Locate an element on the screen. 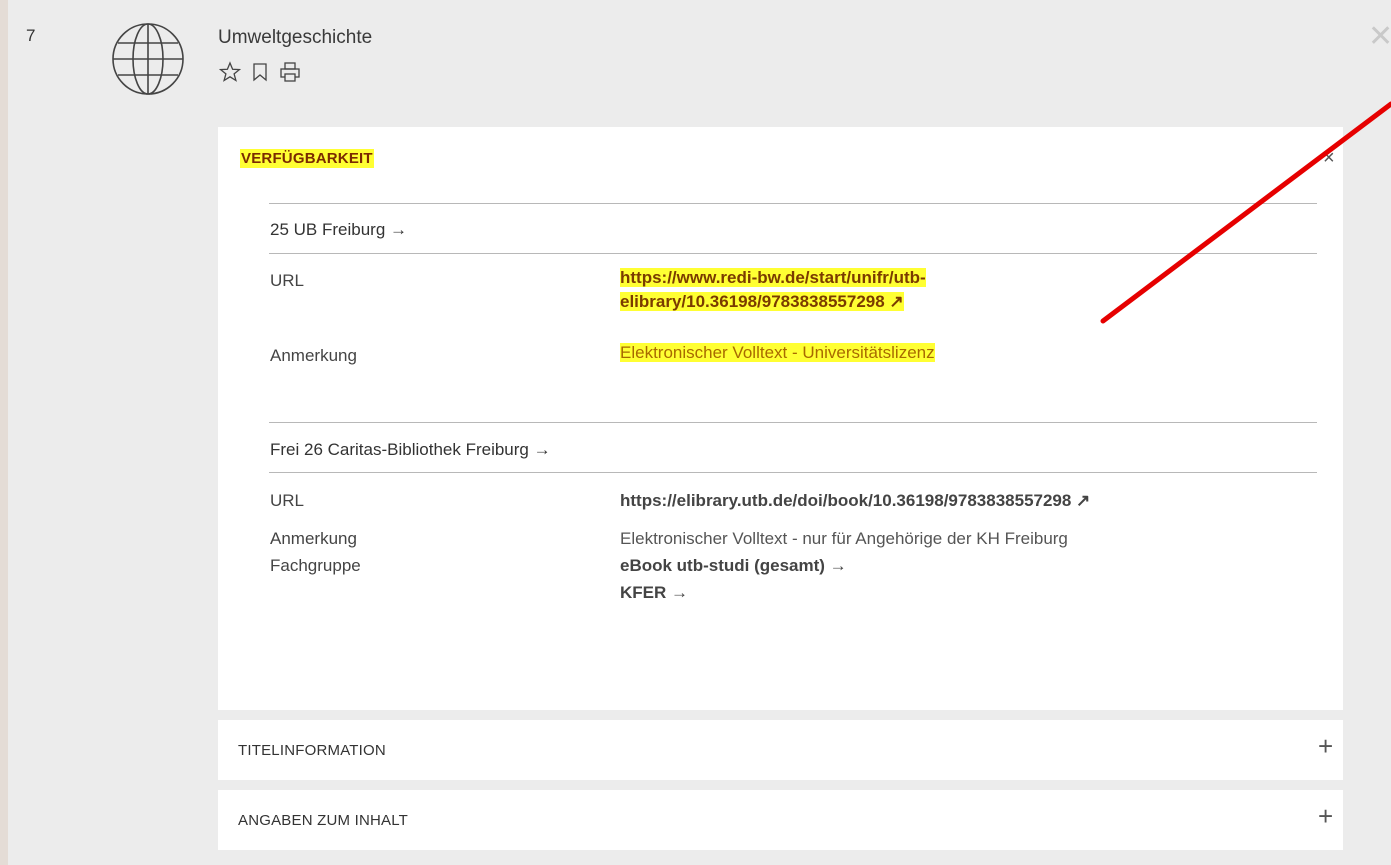 The height and width of the screenshot is (865, 1391). accordion-label: ANGABEN ZUM INHALT is located at coordinates (323, 820).